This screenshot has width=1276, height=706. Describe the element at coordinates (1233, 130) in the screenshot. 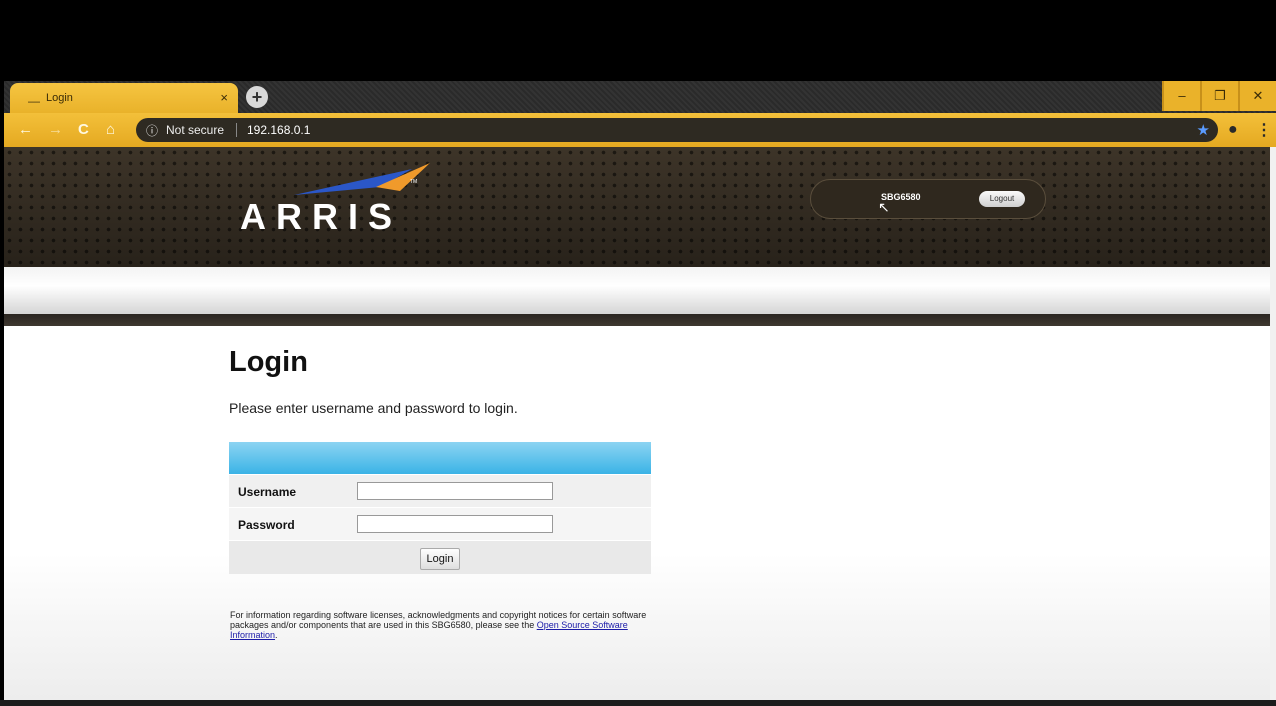

I see `profile-avatar-icon: ●` at that location.